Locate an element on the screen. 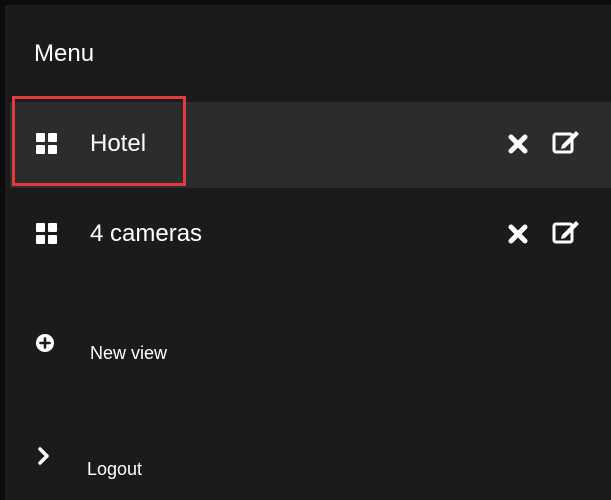  view-label: 4 cameras is located at coordinates (146, 233).